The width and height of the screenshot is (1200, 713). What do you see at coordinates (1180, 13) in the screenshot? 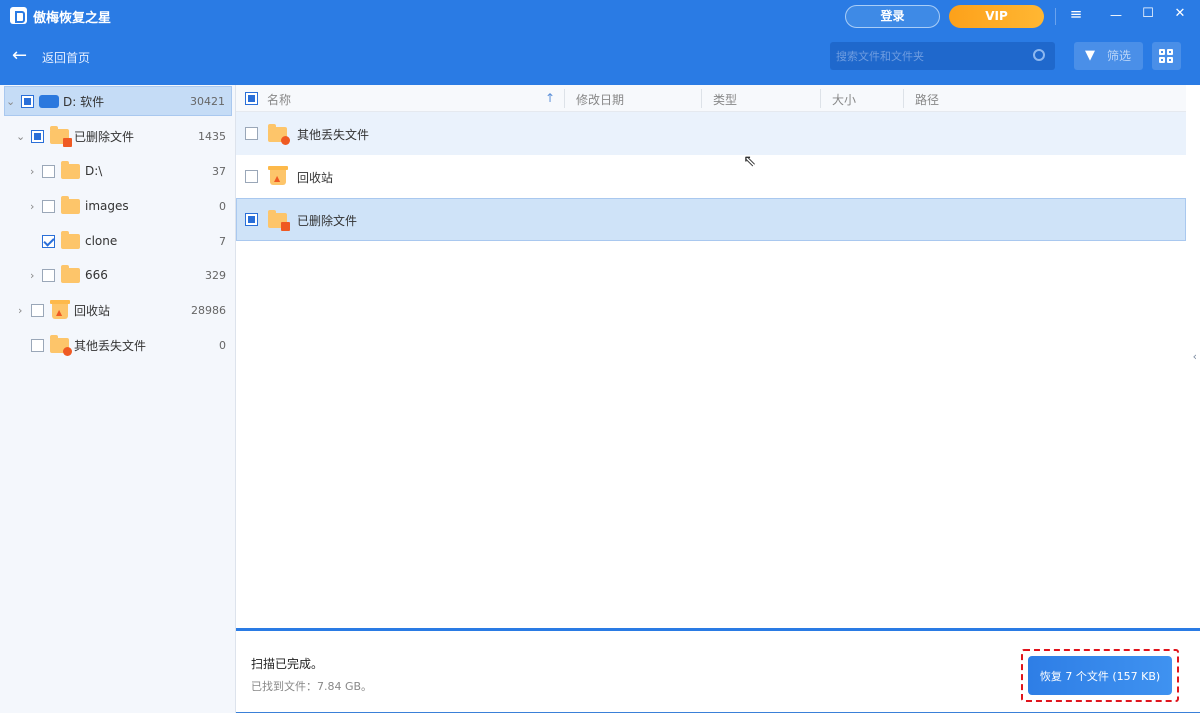
I see `close-icon: ✕` at bounding box center [1180, 13].